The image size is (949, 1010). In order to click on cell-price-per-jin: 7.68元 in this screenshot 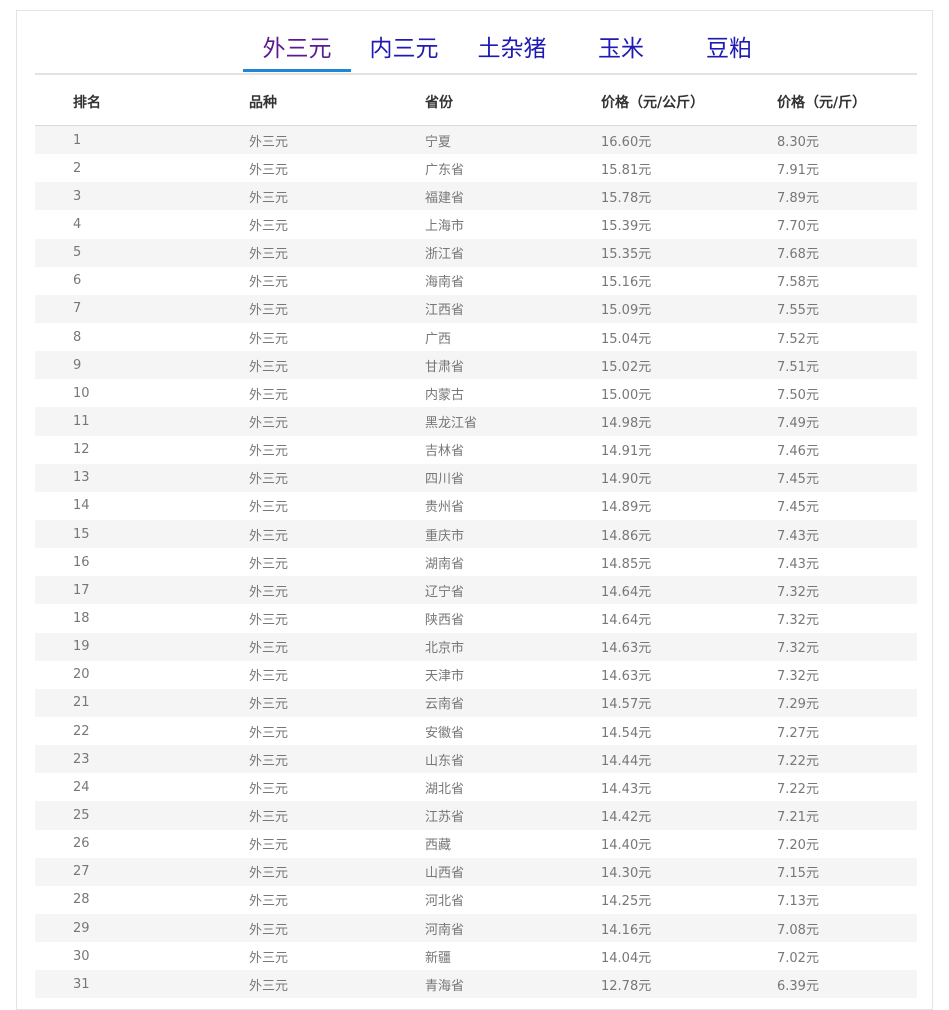, I will do `click(847, 252)`.